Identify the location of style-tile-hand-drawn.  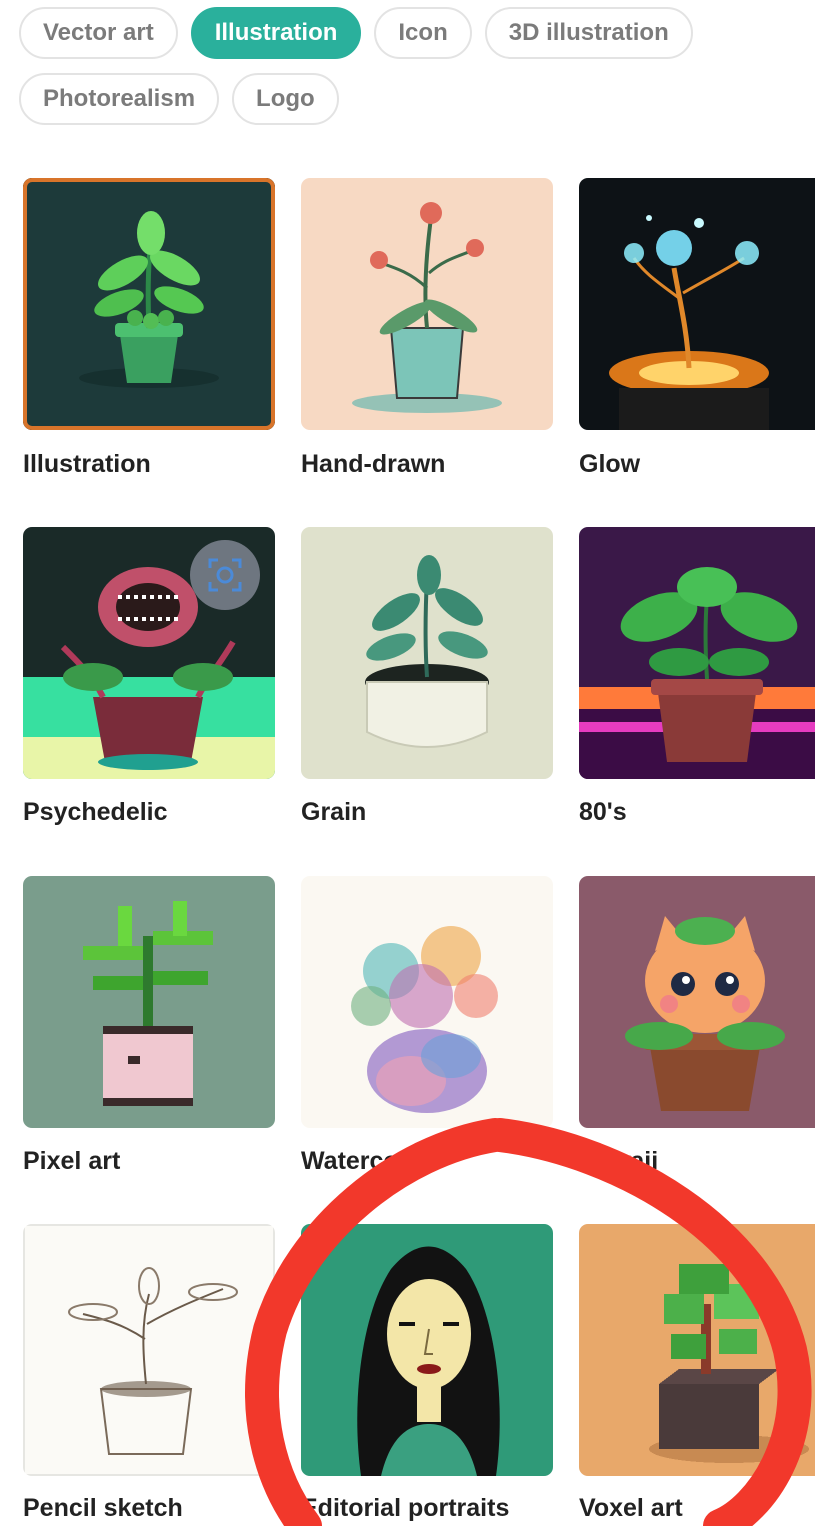
(427, 304).